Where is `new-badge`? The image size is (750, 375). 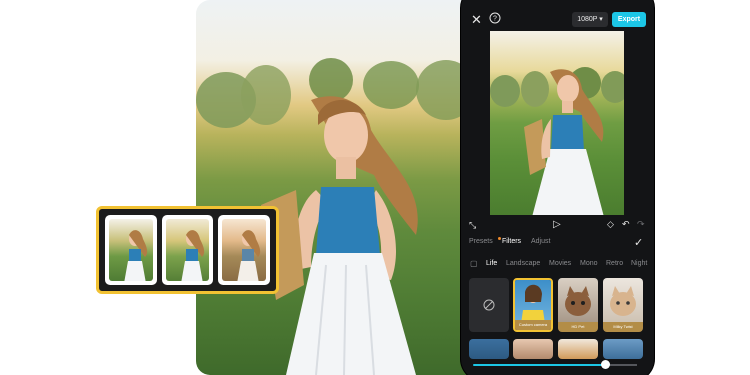
new-badge is located at coordinates (499, 238).